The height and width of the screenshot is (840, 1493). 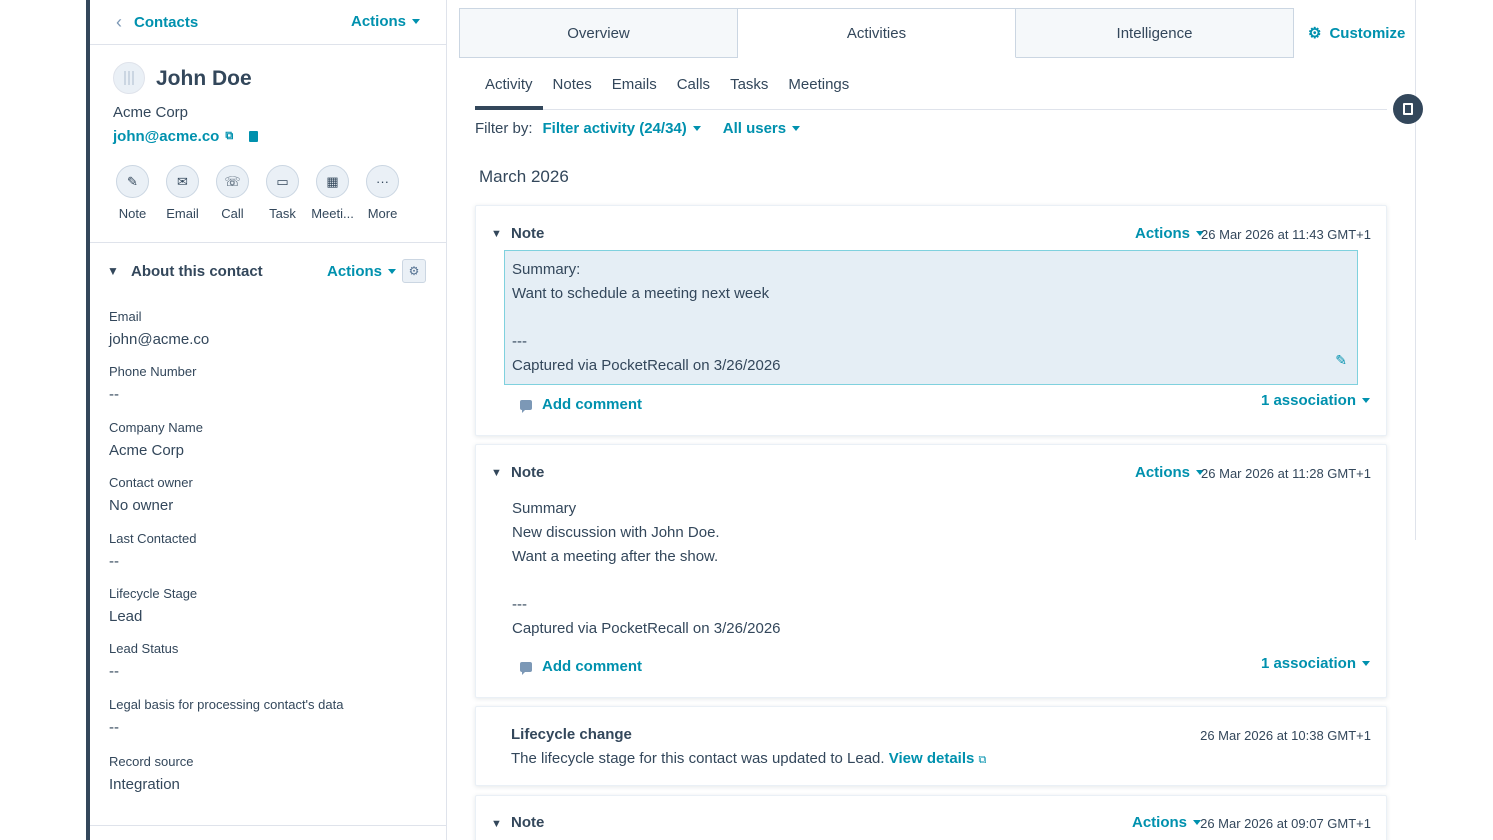 What do you see at coordinates (1155, 33) in the screenshot?
I see `tab-intelligence: Intelligence` at bounding box center [1155, 33].